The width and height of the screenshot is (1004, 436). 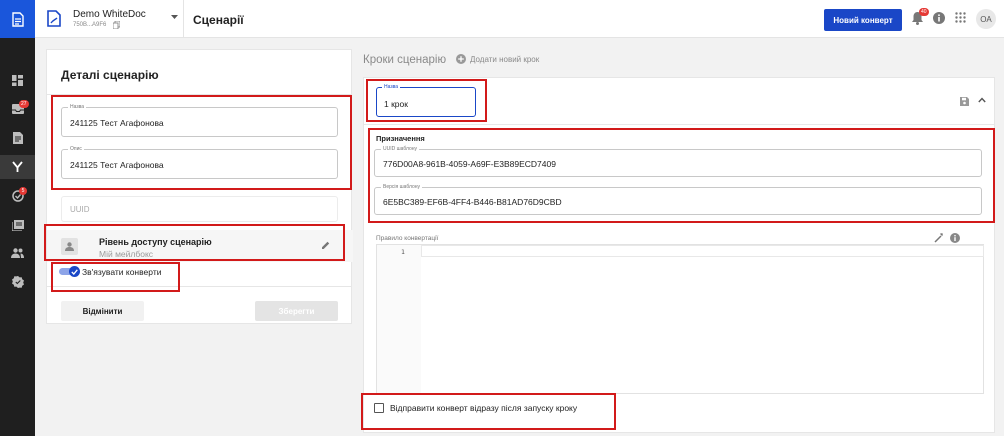 I want to click on access-avatar, so click(x=69, y=246).